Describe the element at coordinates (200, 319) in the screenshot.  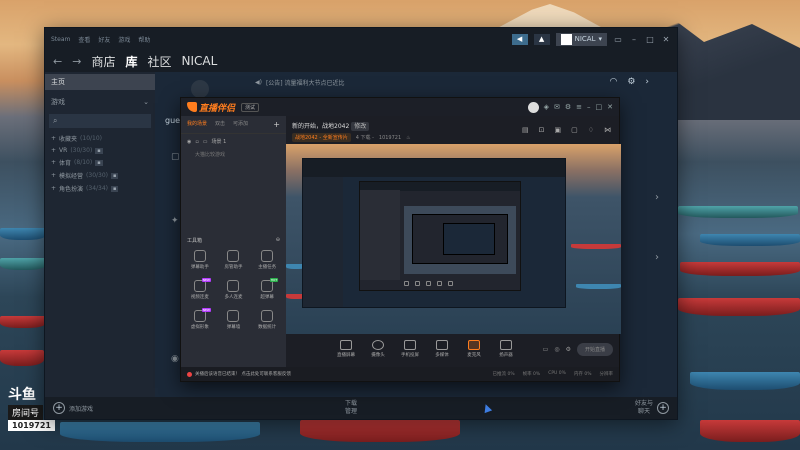
I see `tool-avatar: NEW 虚拟形象` at that location.